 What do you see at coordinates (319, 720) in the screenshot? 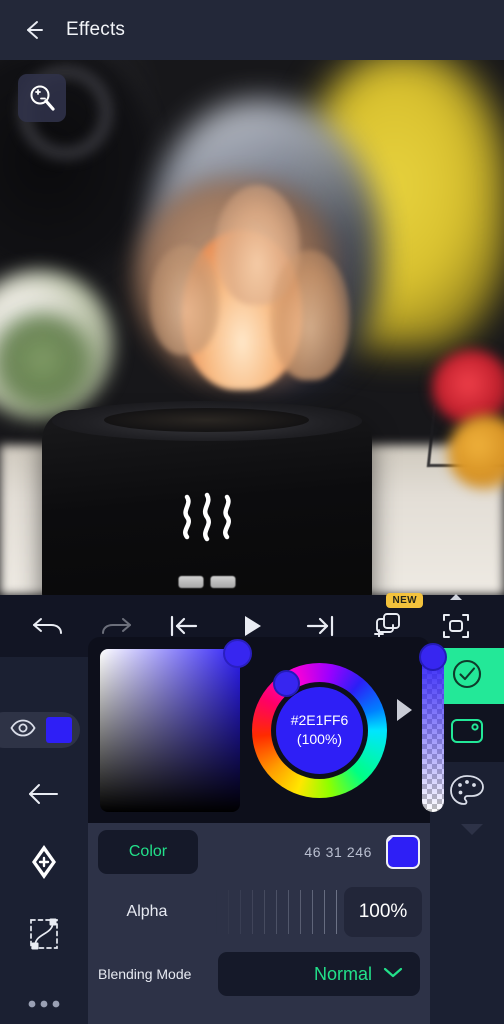
I see `color-hex-value: #2E1FF6` at bounding box center [319, 720].